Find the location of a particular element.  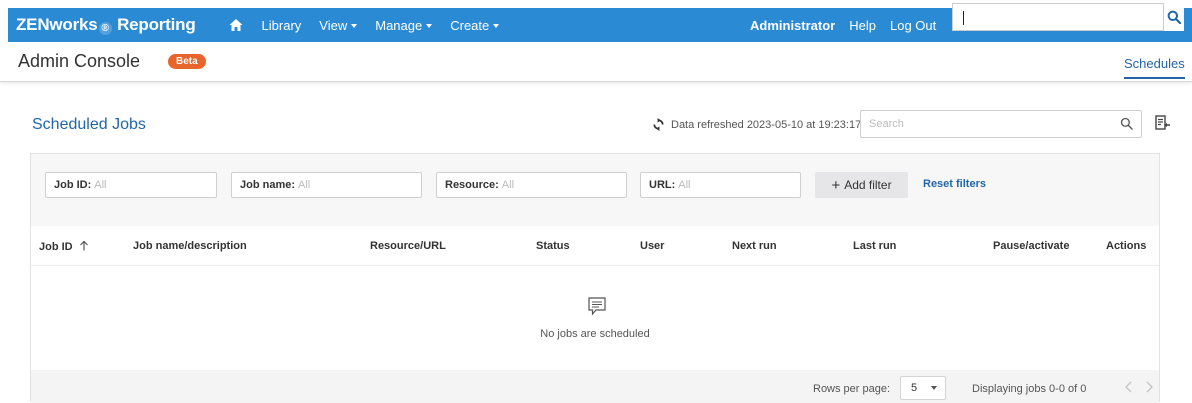

rows-per-page-label: Rows per page: is located at coordinates (852, 389).